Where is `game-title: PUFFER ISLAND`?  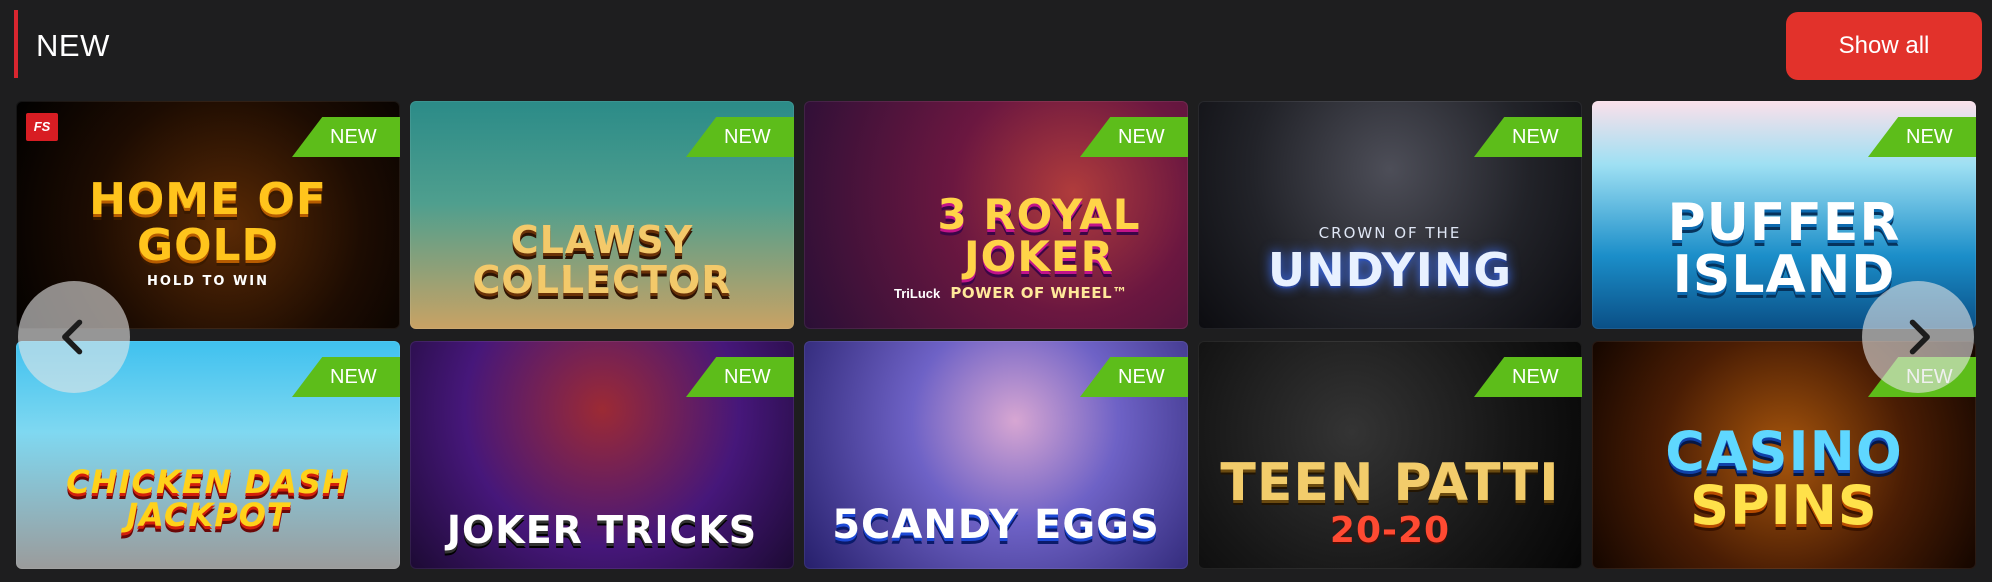
game-title: PUFFER ISLAND is located at coordinates (1784, 249).